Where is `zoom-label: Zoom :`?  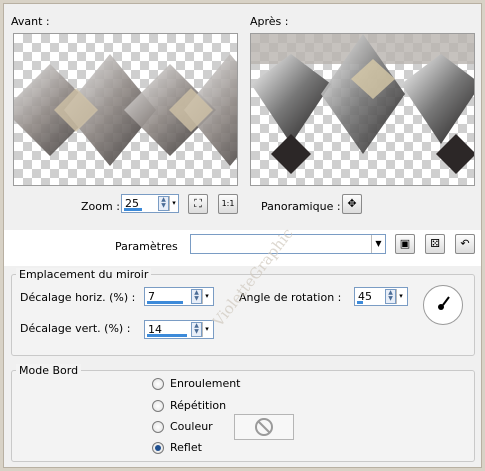 zoom-label: Zoom : is located at coordinates (100, 206).